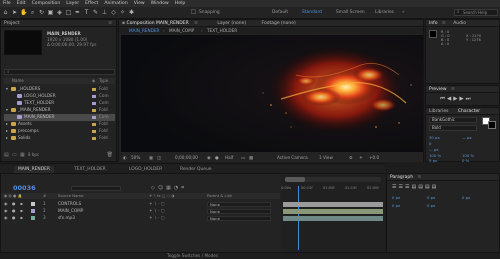 The image size is (500, 259). I want to click on project-item-row: MAIN_RENDER Com, so click(59, 117).